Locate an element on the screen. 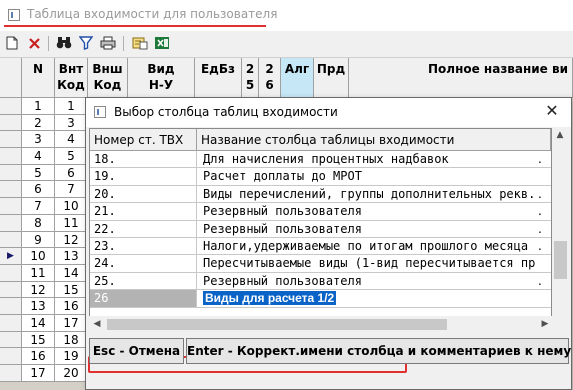 Image resolution: width=573 pixels, height=390 pixels. table-cell-n: 17 is located at coordinates (38, 373).